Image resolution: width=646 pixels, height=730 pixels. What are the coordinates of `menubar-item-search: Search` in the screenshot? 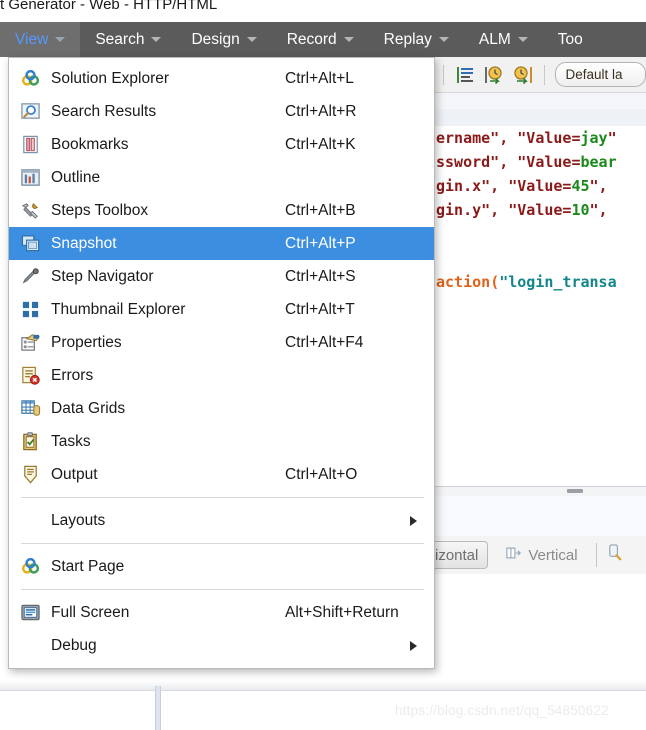 It's located at (128, 39).